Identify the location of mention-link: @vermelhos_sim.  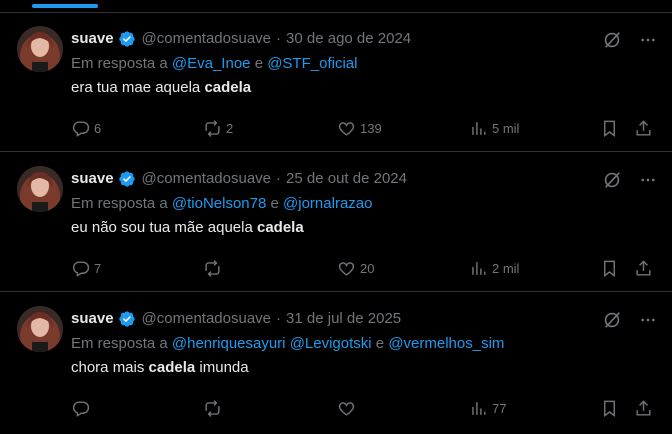
(446, 343).